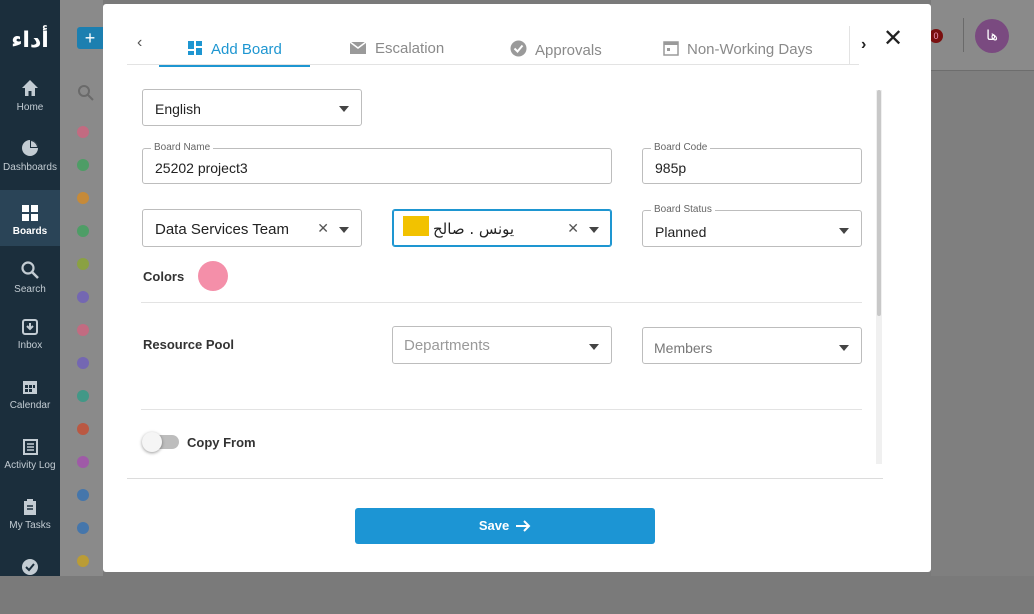  What do you see at coordinates (494, 525) in the screenshot?
I see `save-label: Save` at bounding box center [494, 525].